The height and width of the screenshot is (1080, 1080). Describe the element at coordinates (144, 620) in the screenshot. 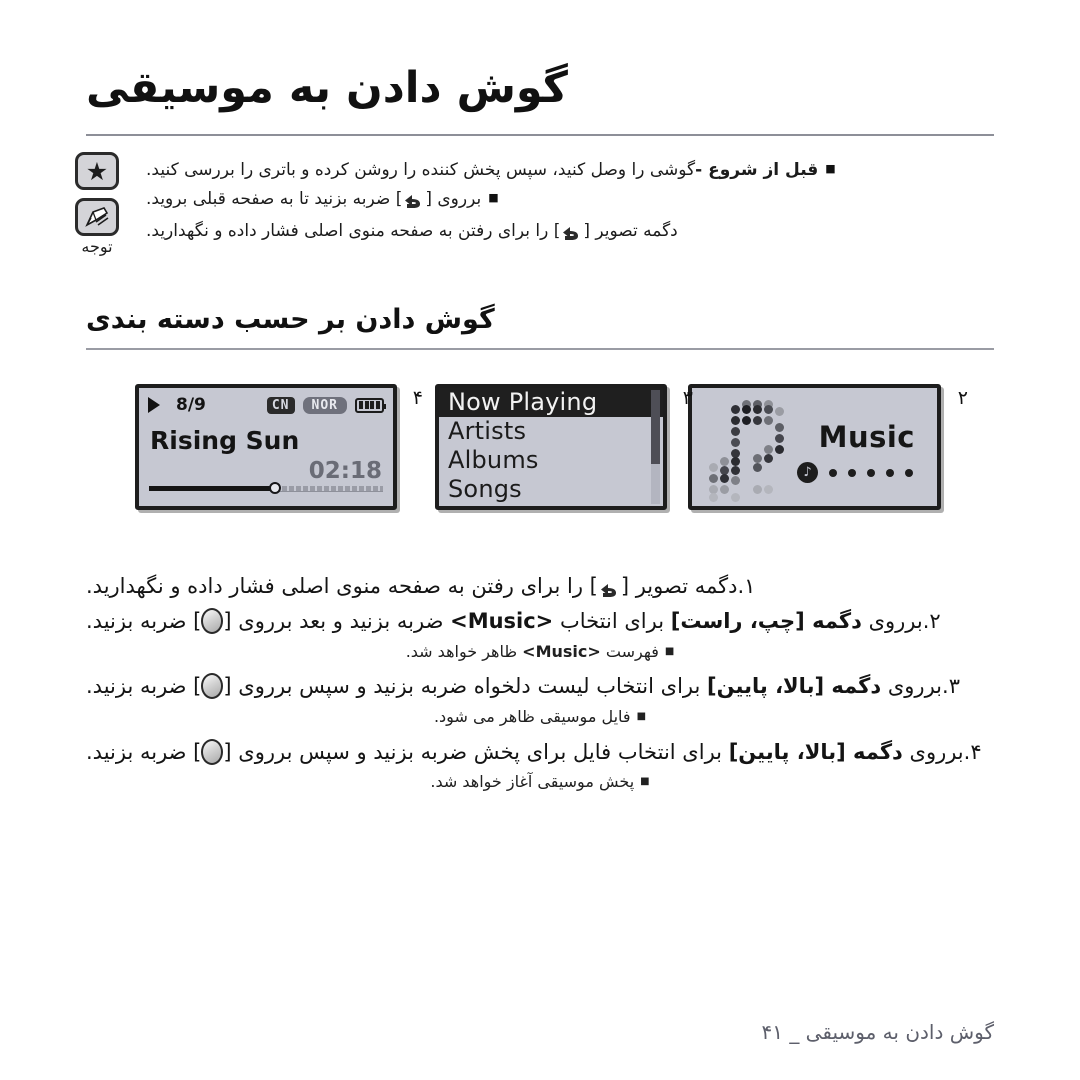

I see `step-2-d: ] ضربه بزنید.` at that location.